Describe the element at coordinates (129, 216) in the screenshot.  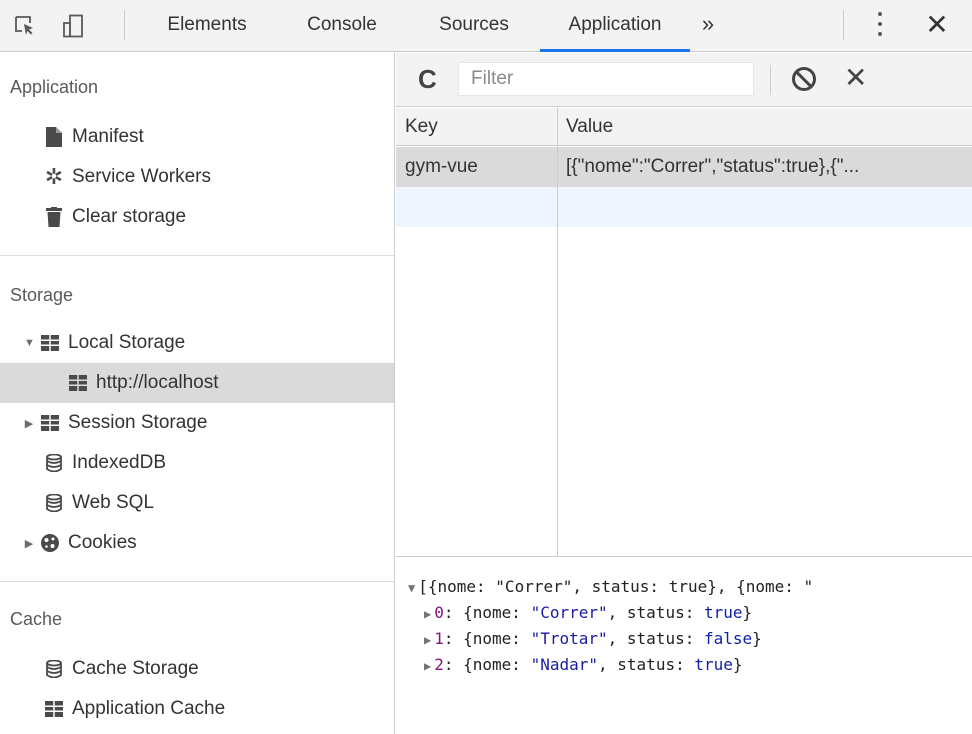
I see `sidebar-item-label: Clear storage` at that location.